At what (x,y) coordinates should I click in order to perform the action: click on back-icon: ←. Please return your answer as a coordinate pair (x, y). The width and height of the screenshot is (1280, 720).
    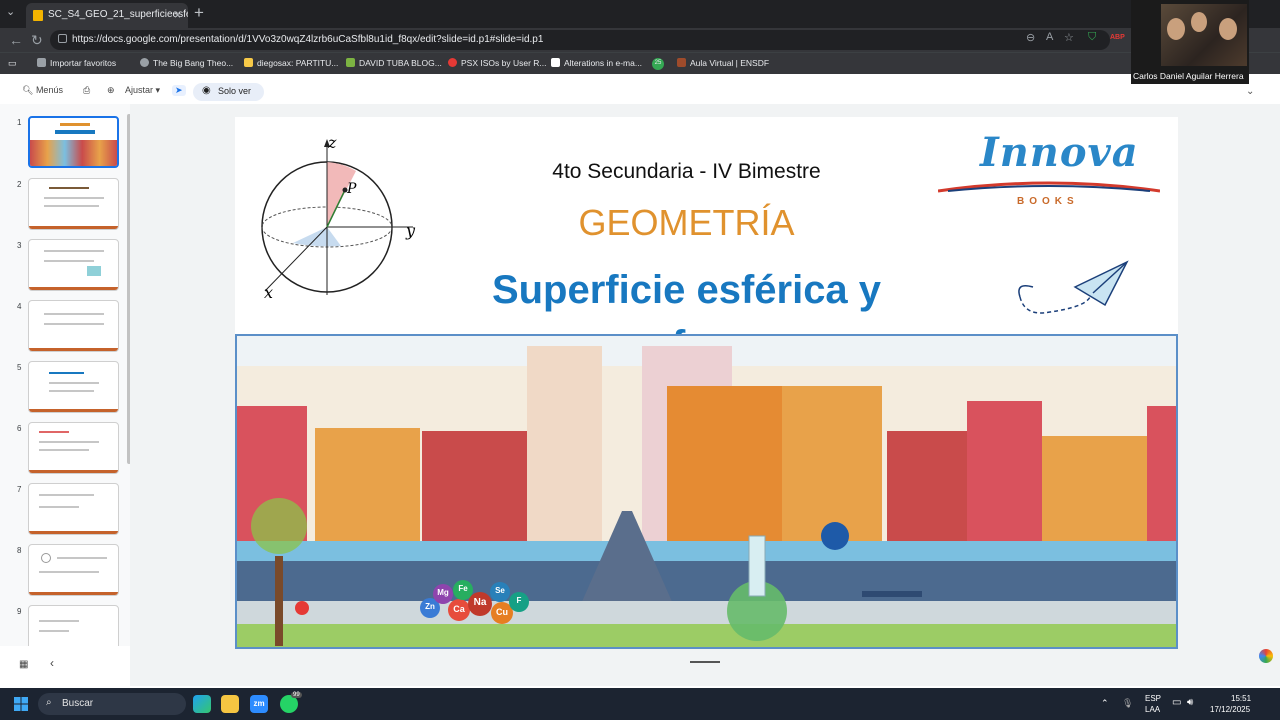
    Looking at the image, I should click on (16, 40).